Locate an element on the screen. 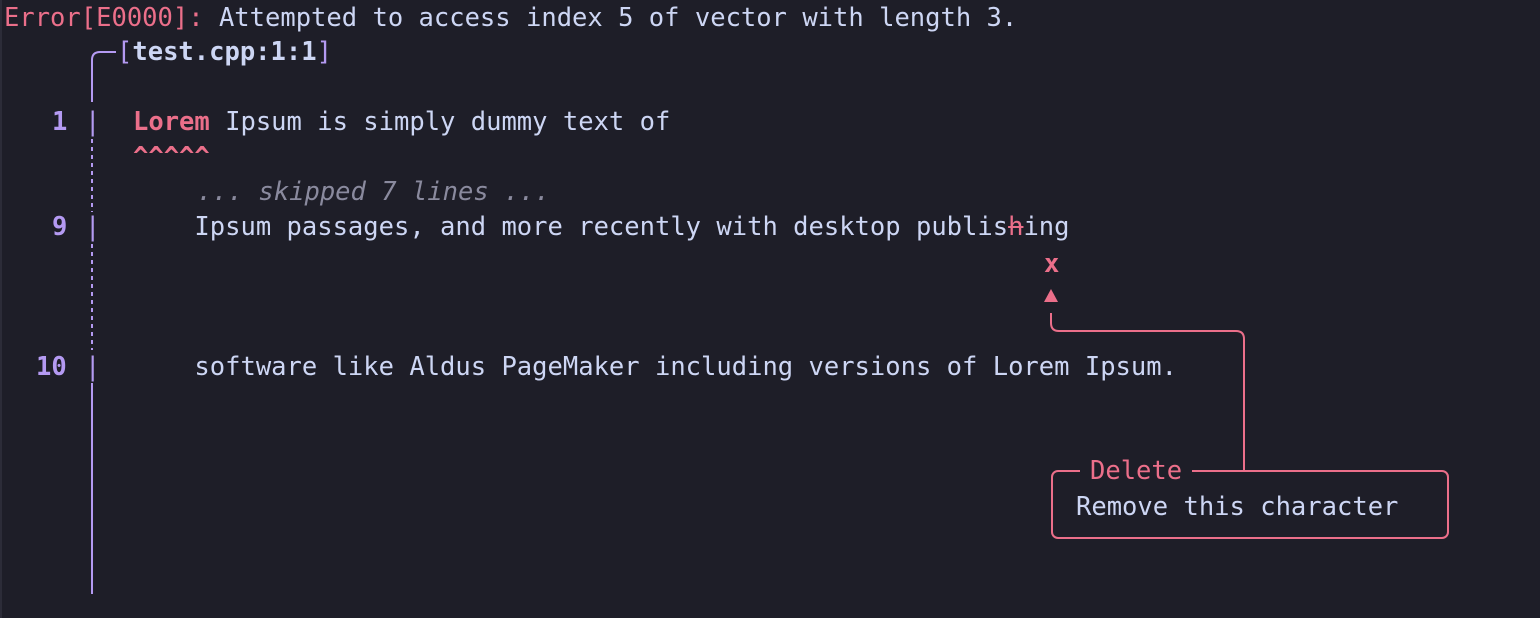 The width and height of the screenshot is (1540, 618). location-open-bracket: [ is located at coordinates (125, 52).